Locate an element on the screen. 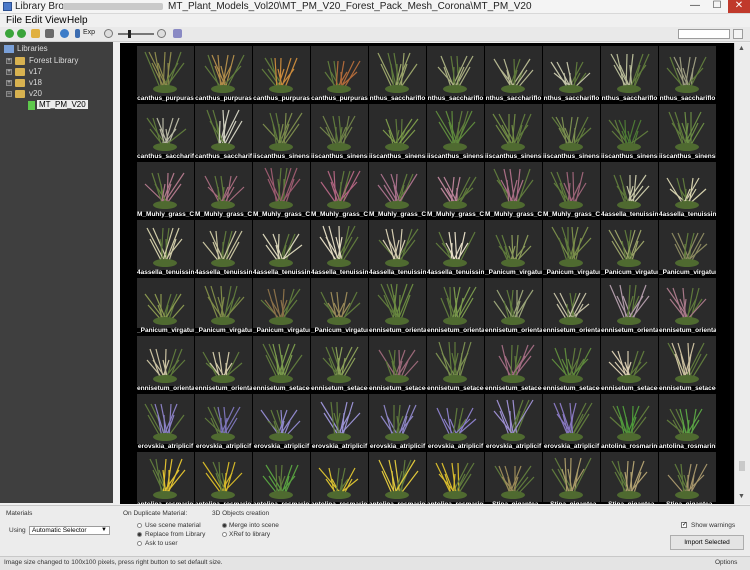 Image resolution: width=750 pixels, height=570 pixels. menu-help: Help is located at coordinates (77, 20).